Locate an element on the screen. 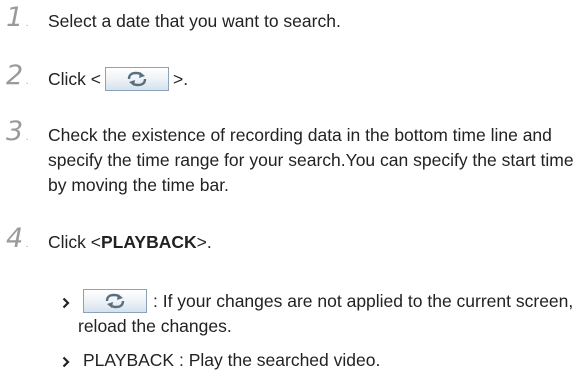  refresh-icon is located at coordinates (137, 79).